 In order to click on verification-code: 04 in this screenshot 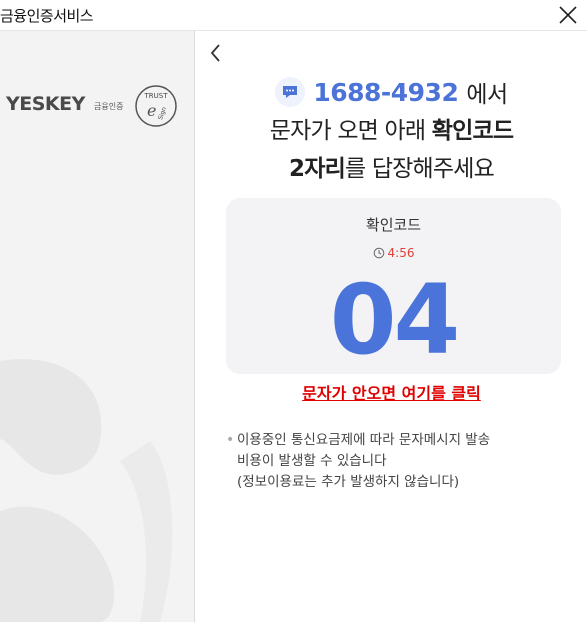, I will do `click(395, 320)`.